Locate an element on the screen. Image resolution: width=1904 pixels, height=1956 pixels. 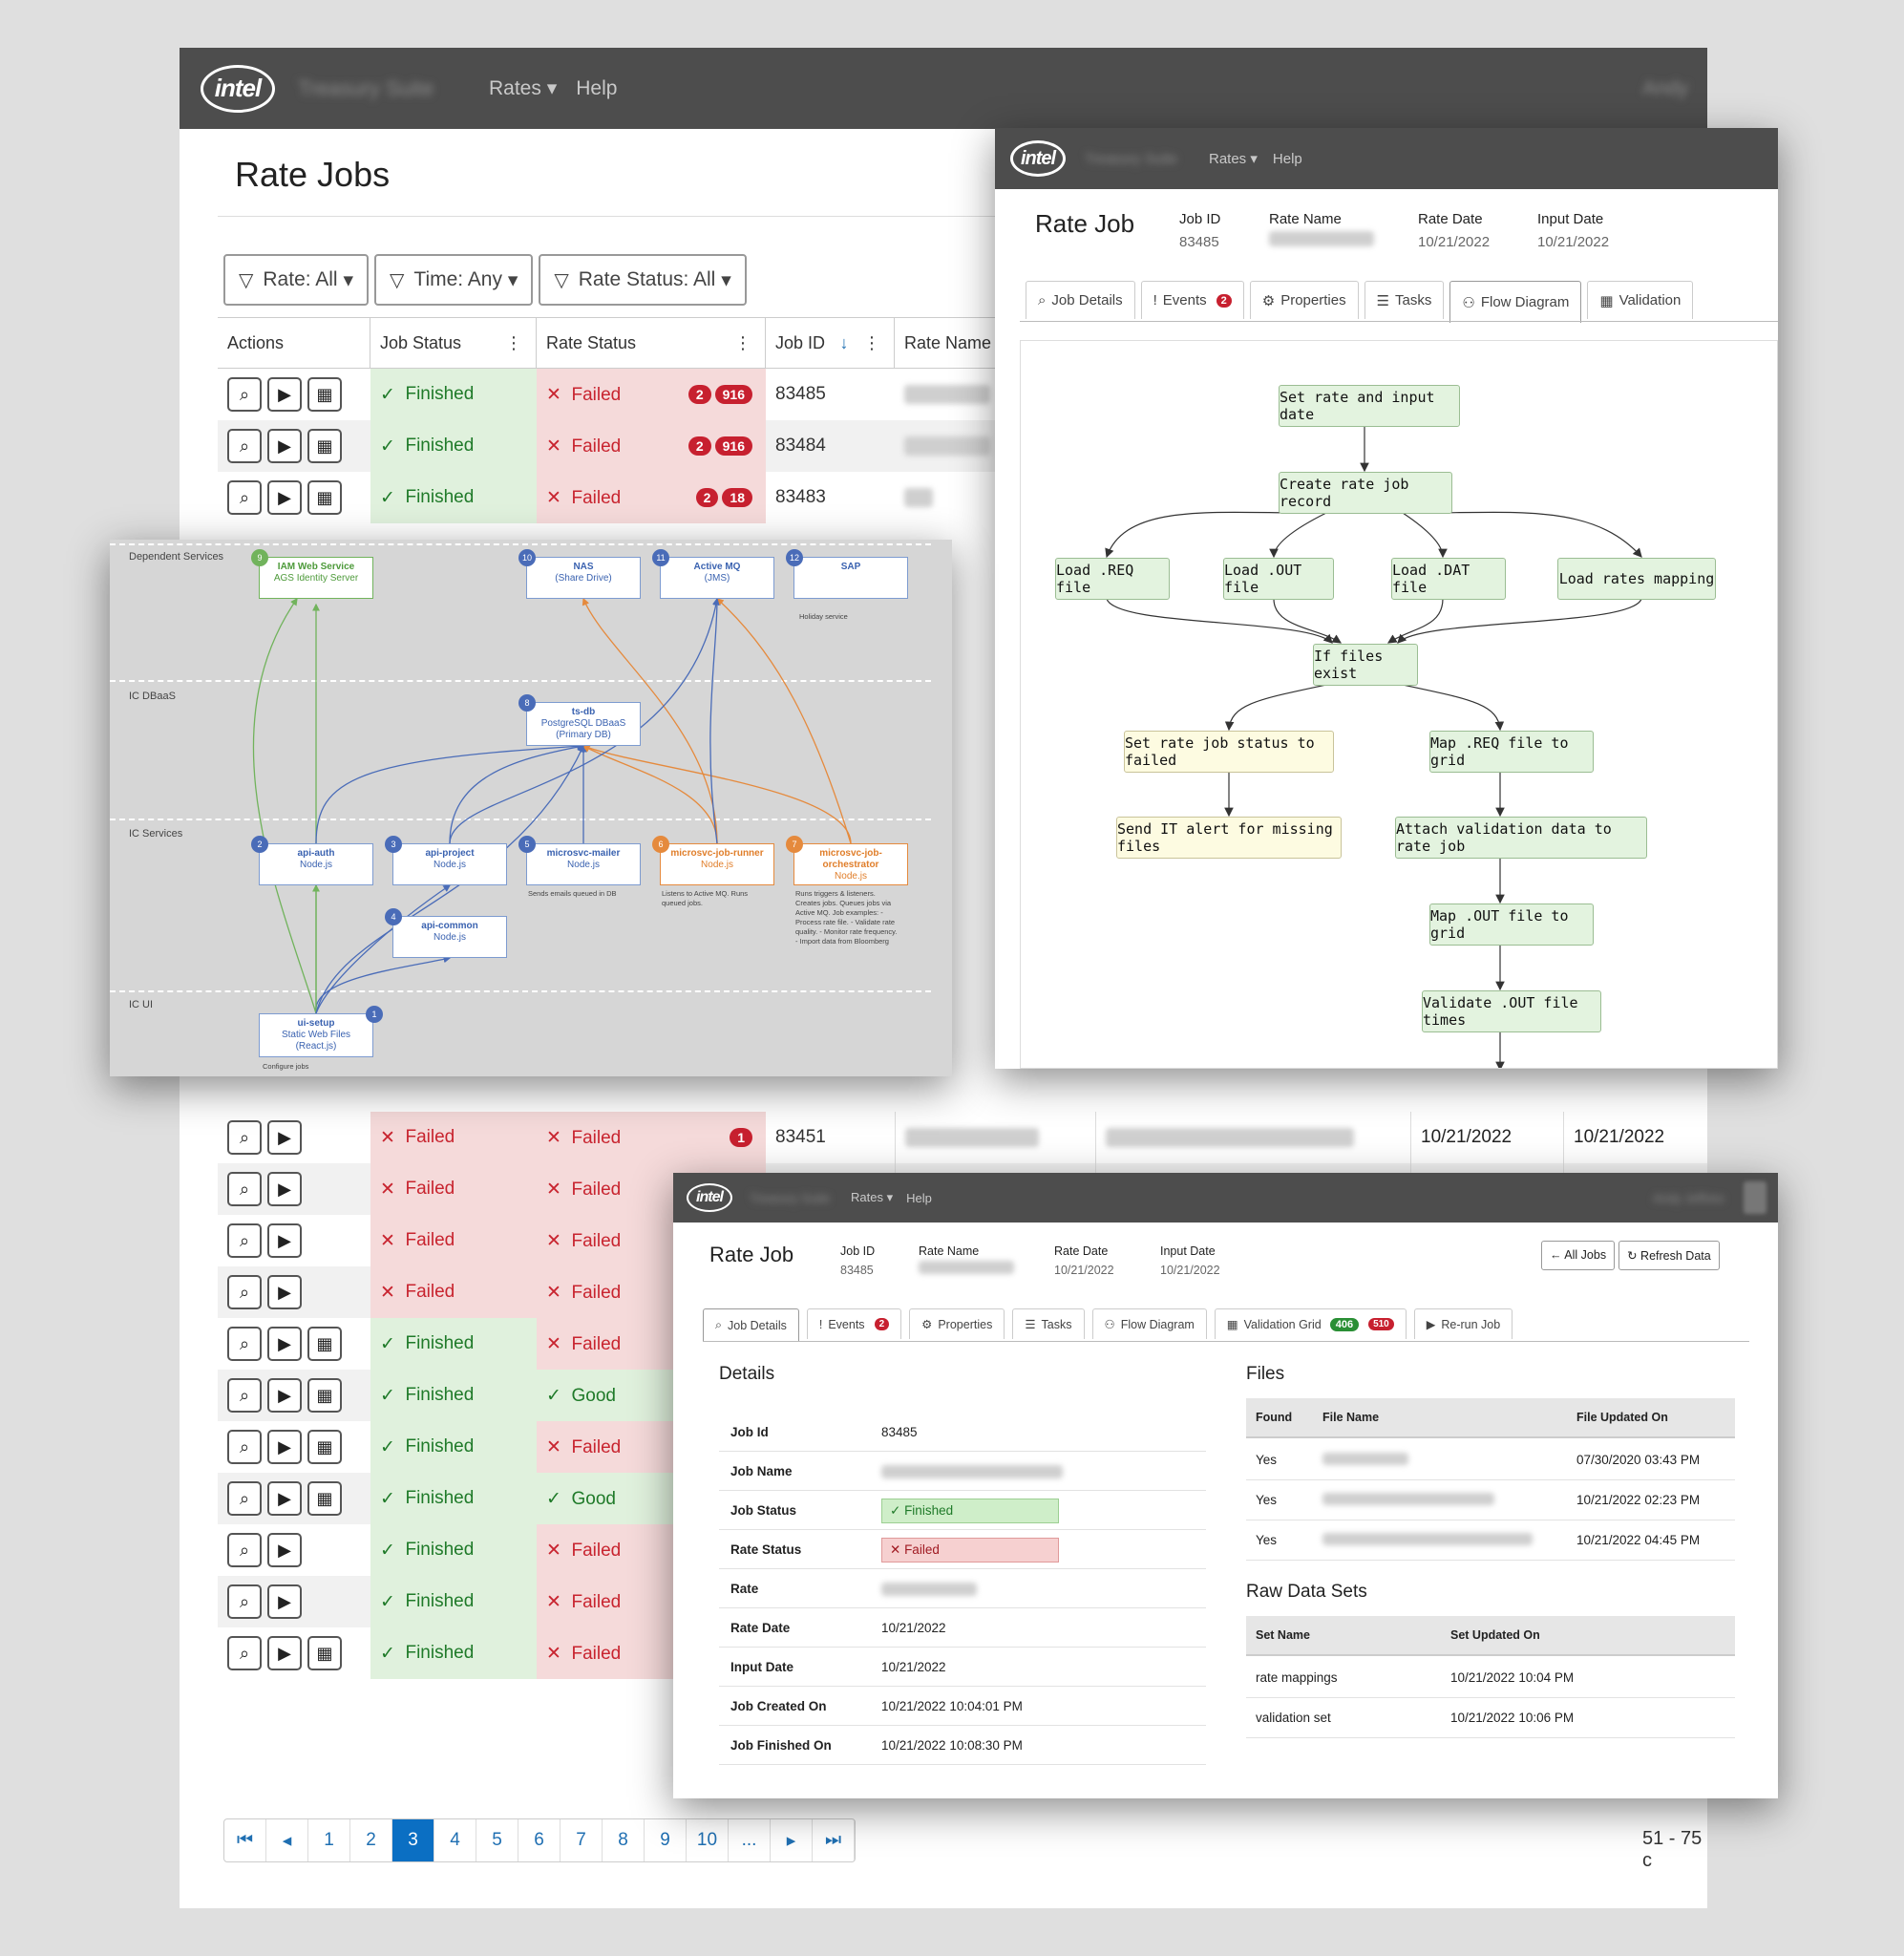
user-name: Andy Jeffries is located at coordinates (1689, 1198).